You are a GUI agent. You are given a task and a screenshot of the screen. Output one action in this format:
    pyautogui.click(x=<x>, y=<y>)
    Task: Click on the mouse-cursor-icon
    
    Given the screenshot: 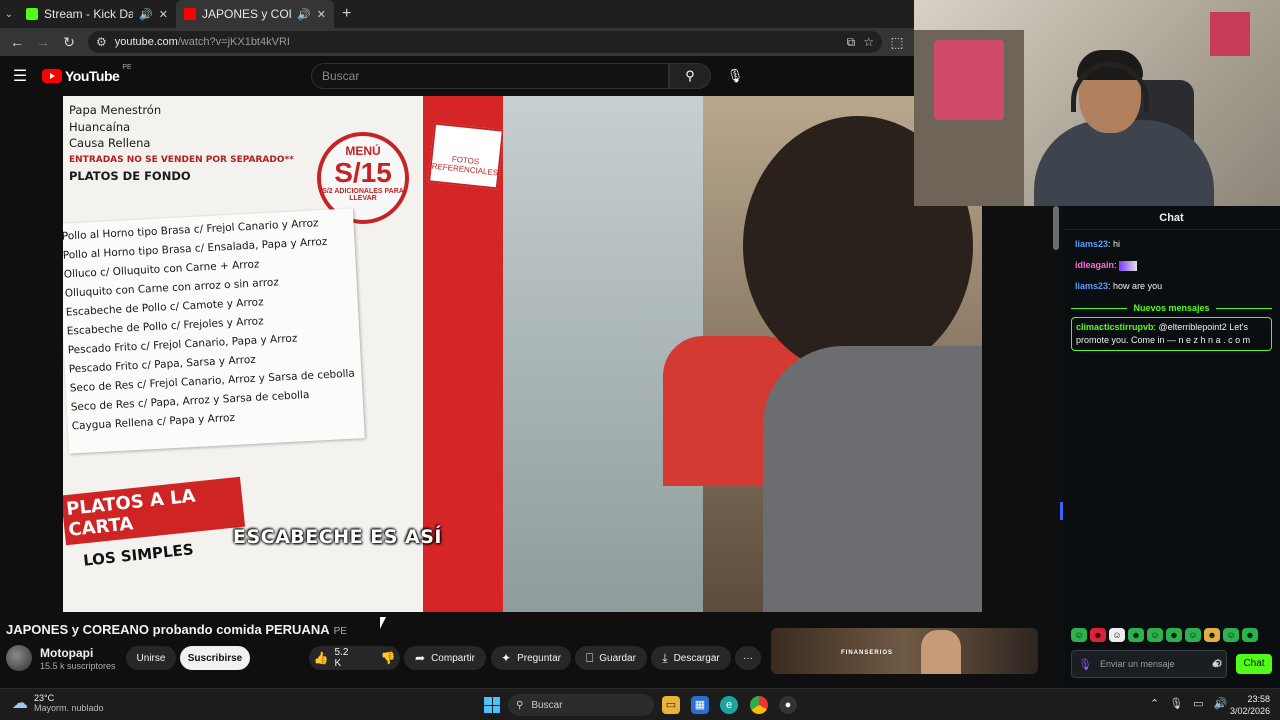 What is the action you would take?
    pyautogui.click(x=383, y=623)
    